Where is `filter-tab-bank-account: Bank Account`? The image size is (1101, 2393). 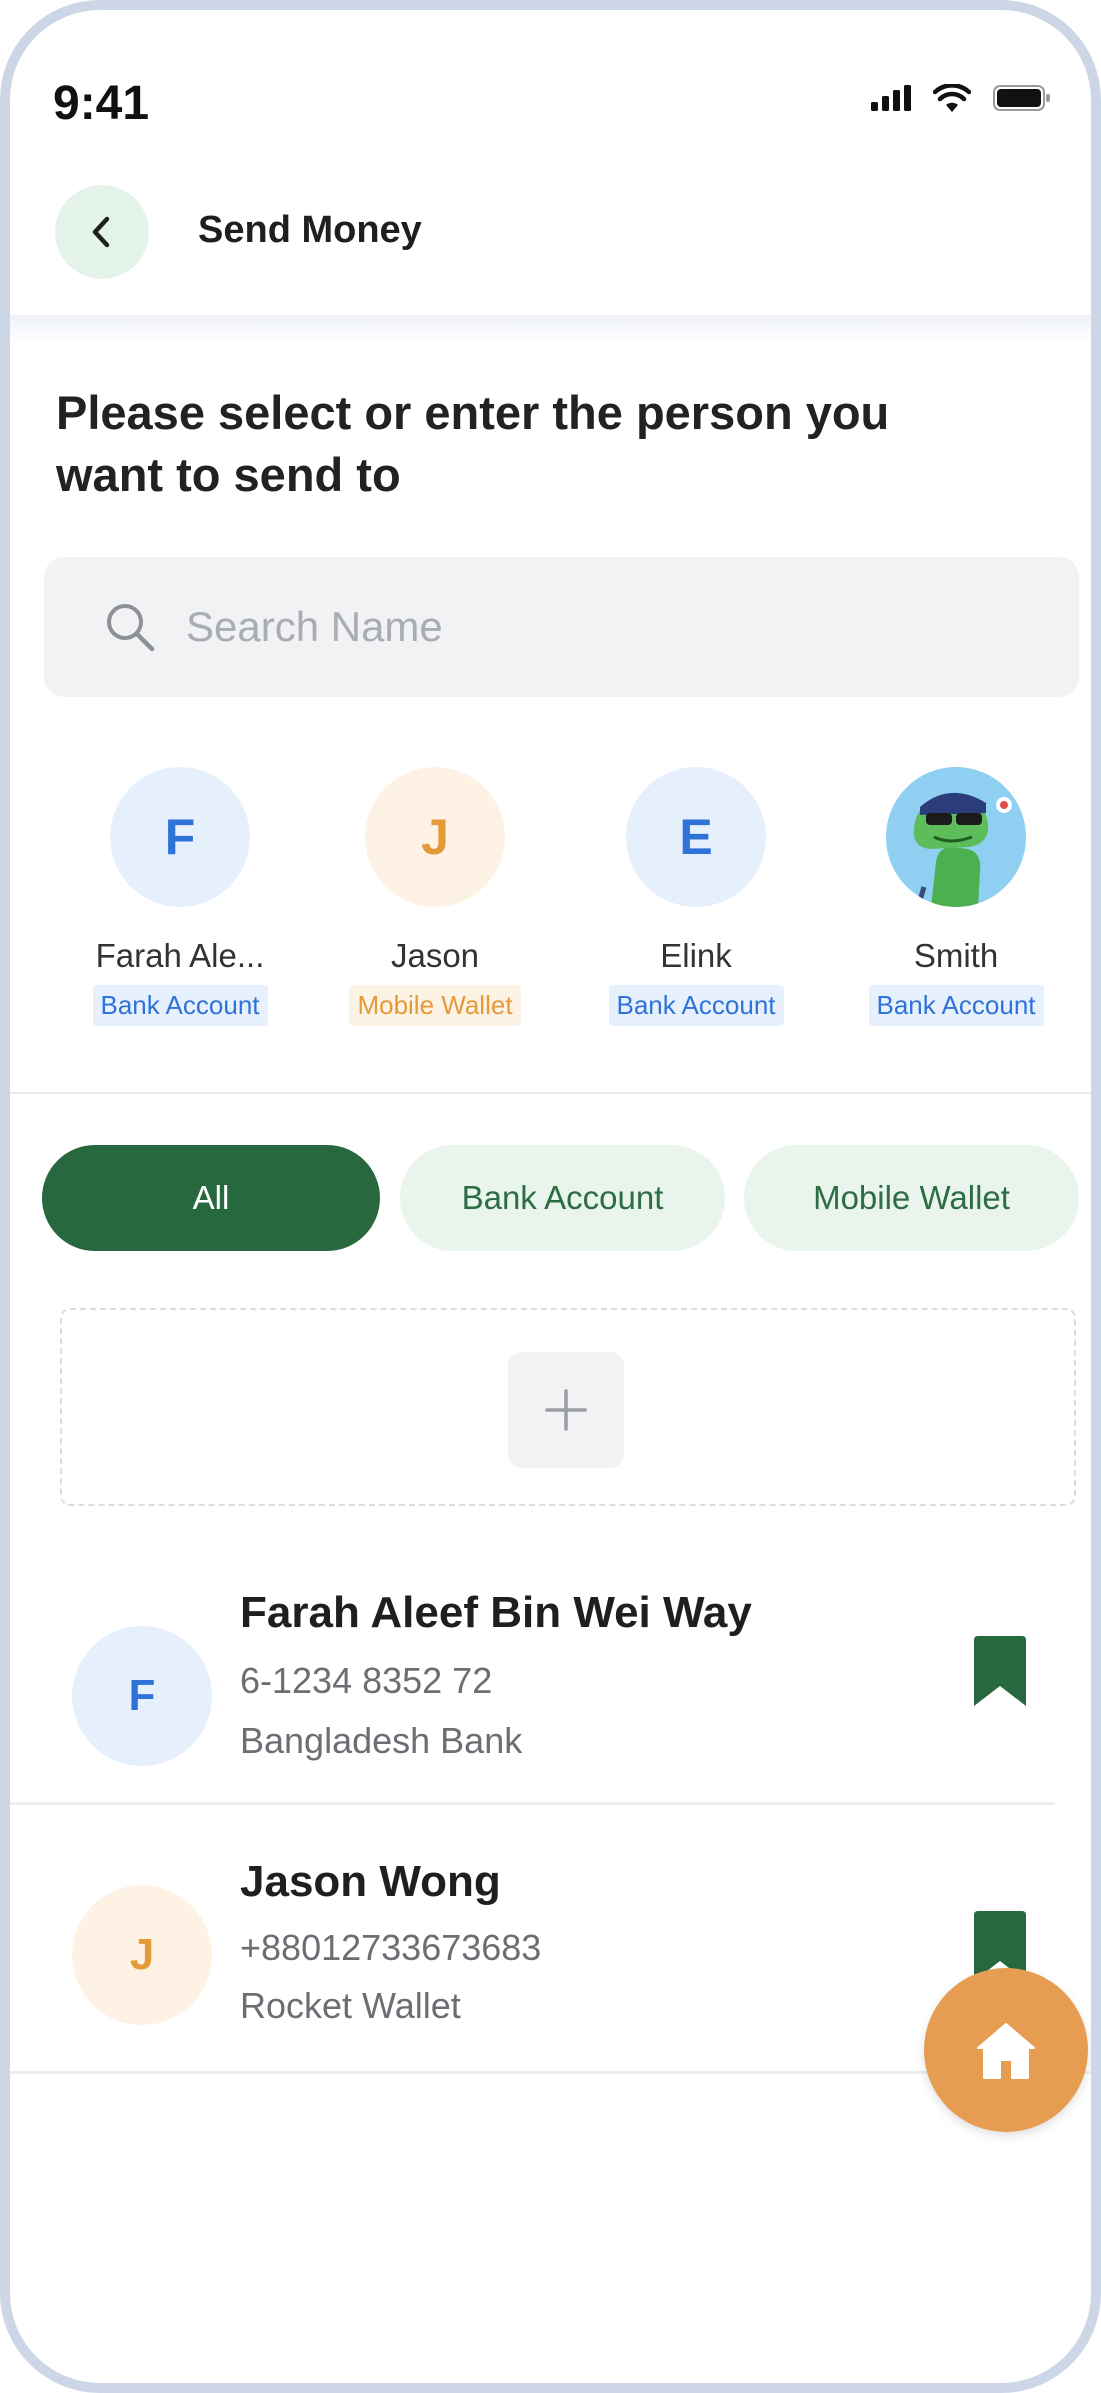 filter-tab-bank-account: Bank Account is located at coordinates (562, 1198).